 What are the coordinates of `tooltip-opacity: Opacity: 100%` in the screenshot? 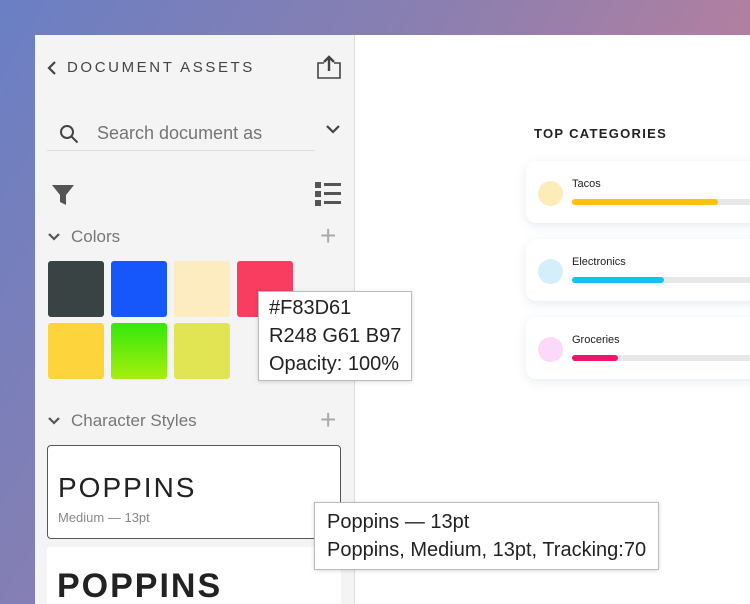 It's located at (334, 364).